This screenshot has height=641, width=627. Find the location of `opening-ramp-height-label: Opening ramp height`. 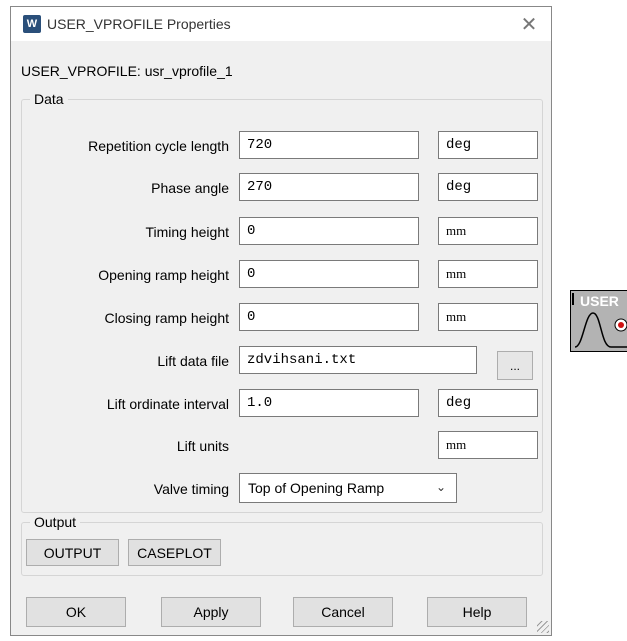

opening-ramp-height-label: Opening ramp height is located at coordinates (163, 275).